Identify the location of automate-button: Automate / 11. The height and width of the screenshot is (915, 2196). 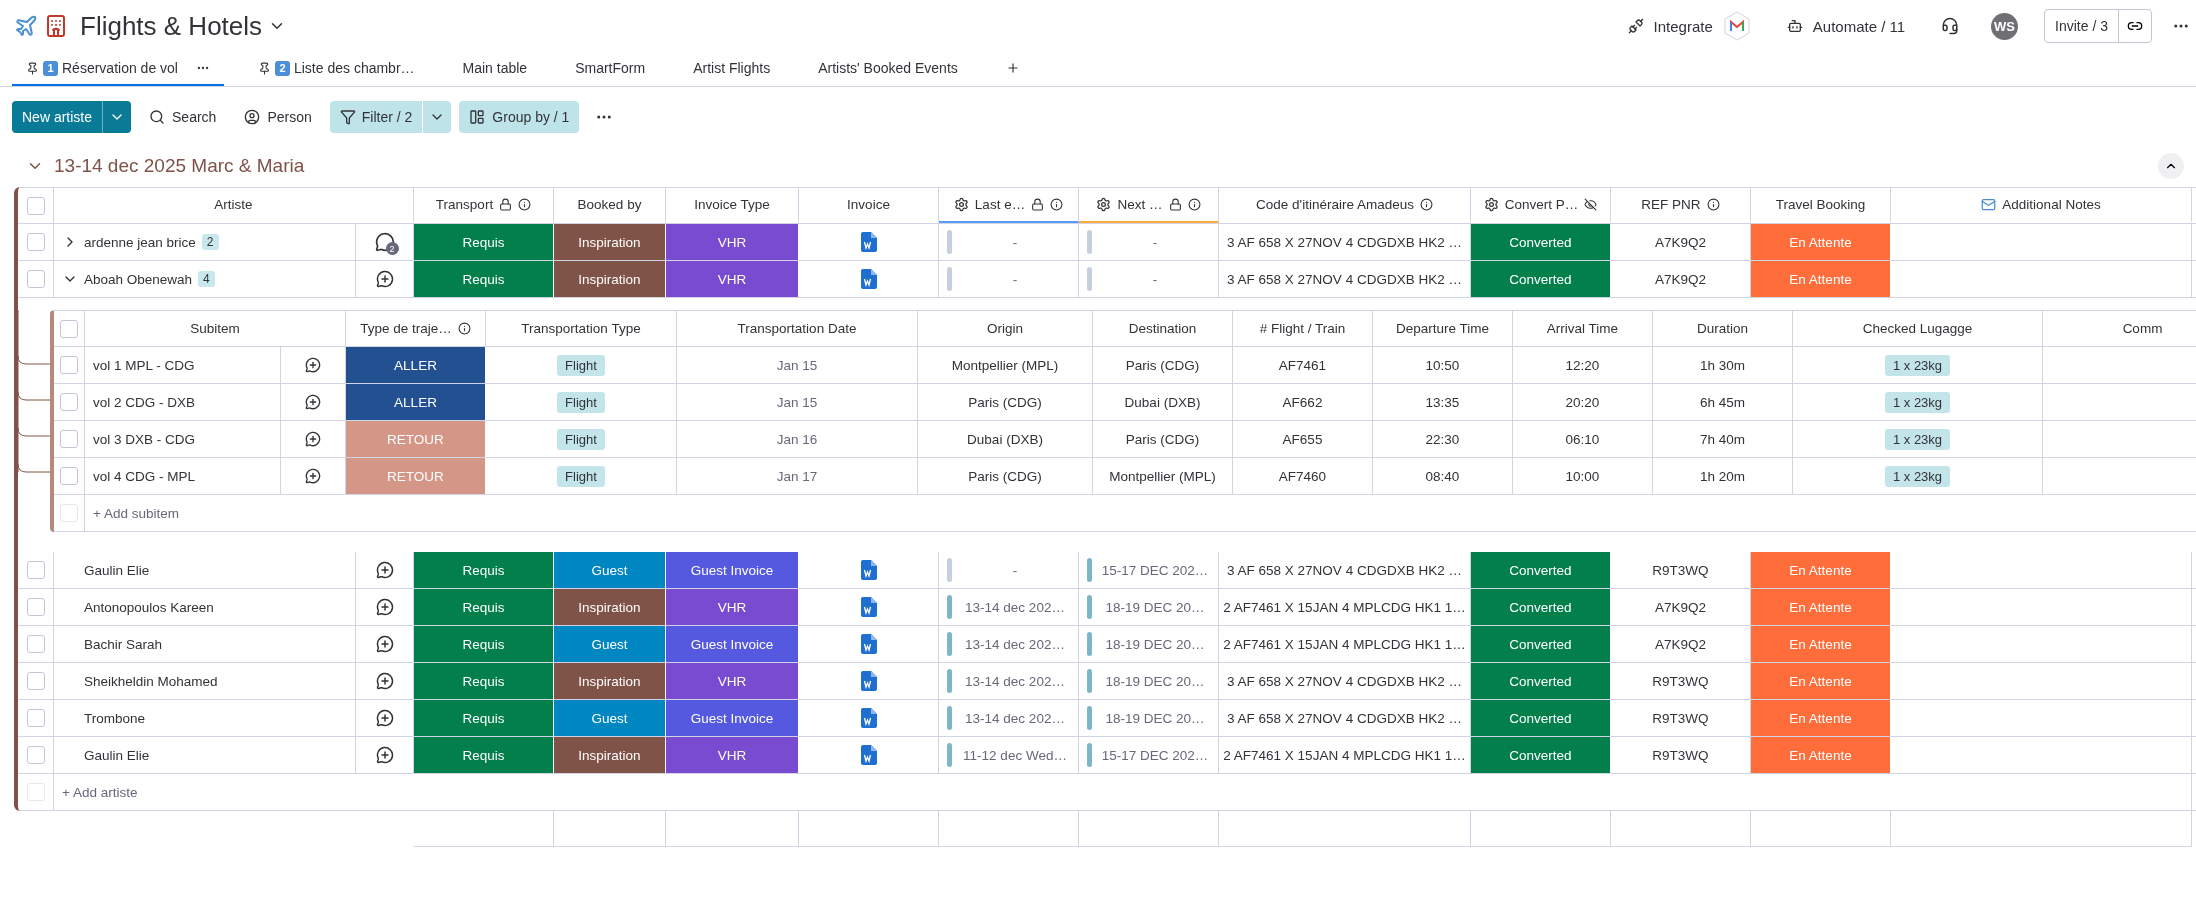
(1846, 26).